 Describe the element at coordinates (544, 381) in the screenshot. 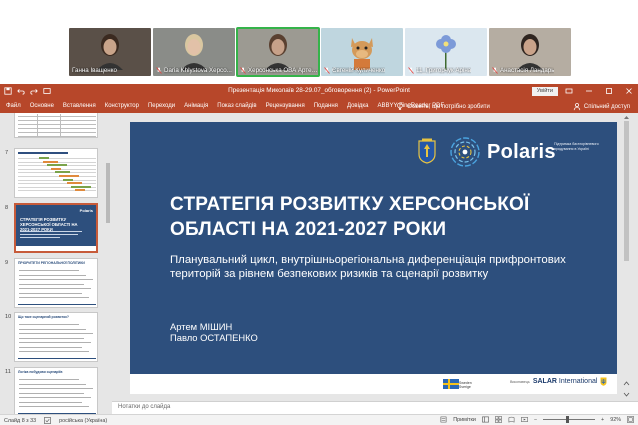

I see `salar-bold: SALAR` at that location.